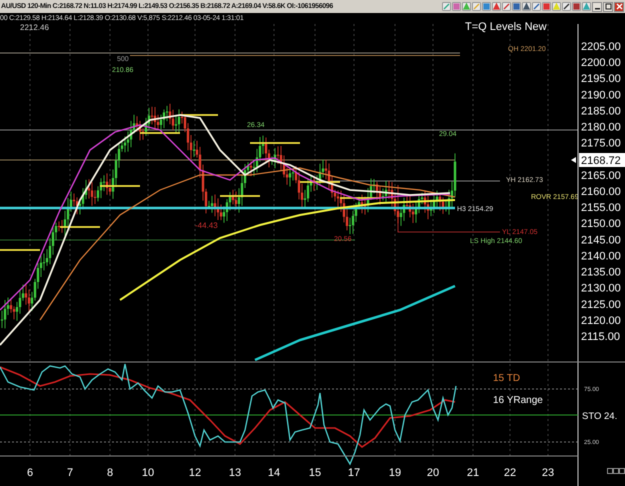 The height and width of the screenshot is (486, 625). What do you see at coordinates (395, 473) in the screenshot?
I see `date-axis-label: 19` at bounding box center [395, 473].